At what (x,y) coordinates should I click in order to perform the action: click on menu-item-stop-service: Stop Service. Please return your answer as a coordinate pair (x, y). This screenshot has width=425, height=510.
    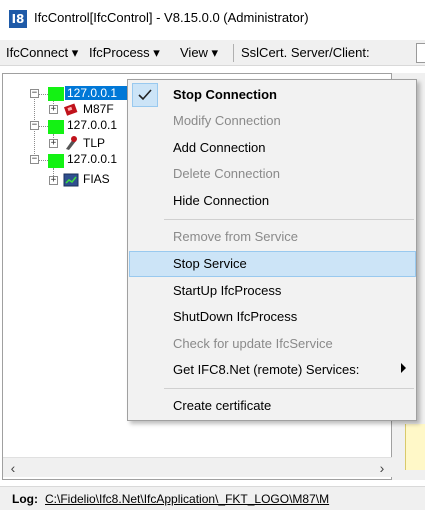
    Looking at the image, I should click on (272, 264).